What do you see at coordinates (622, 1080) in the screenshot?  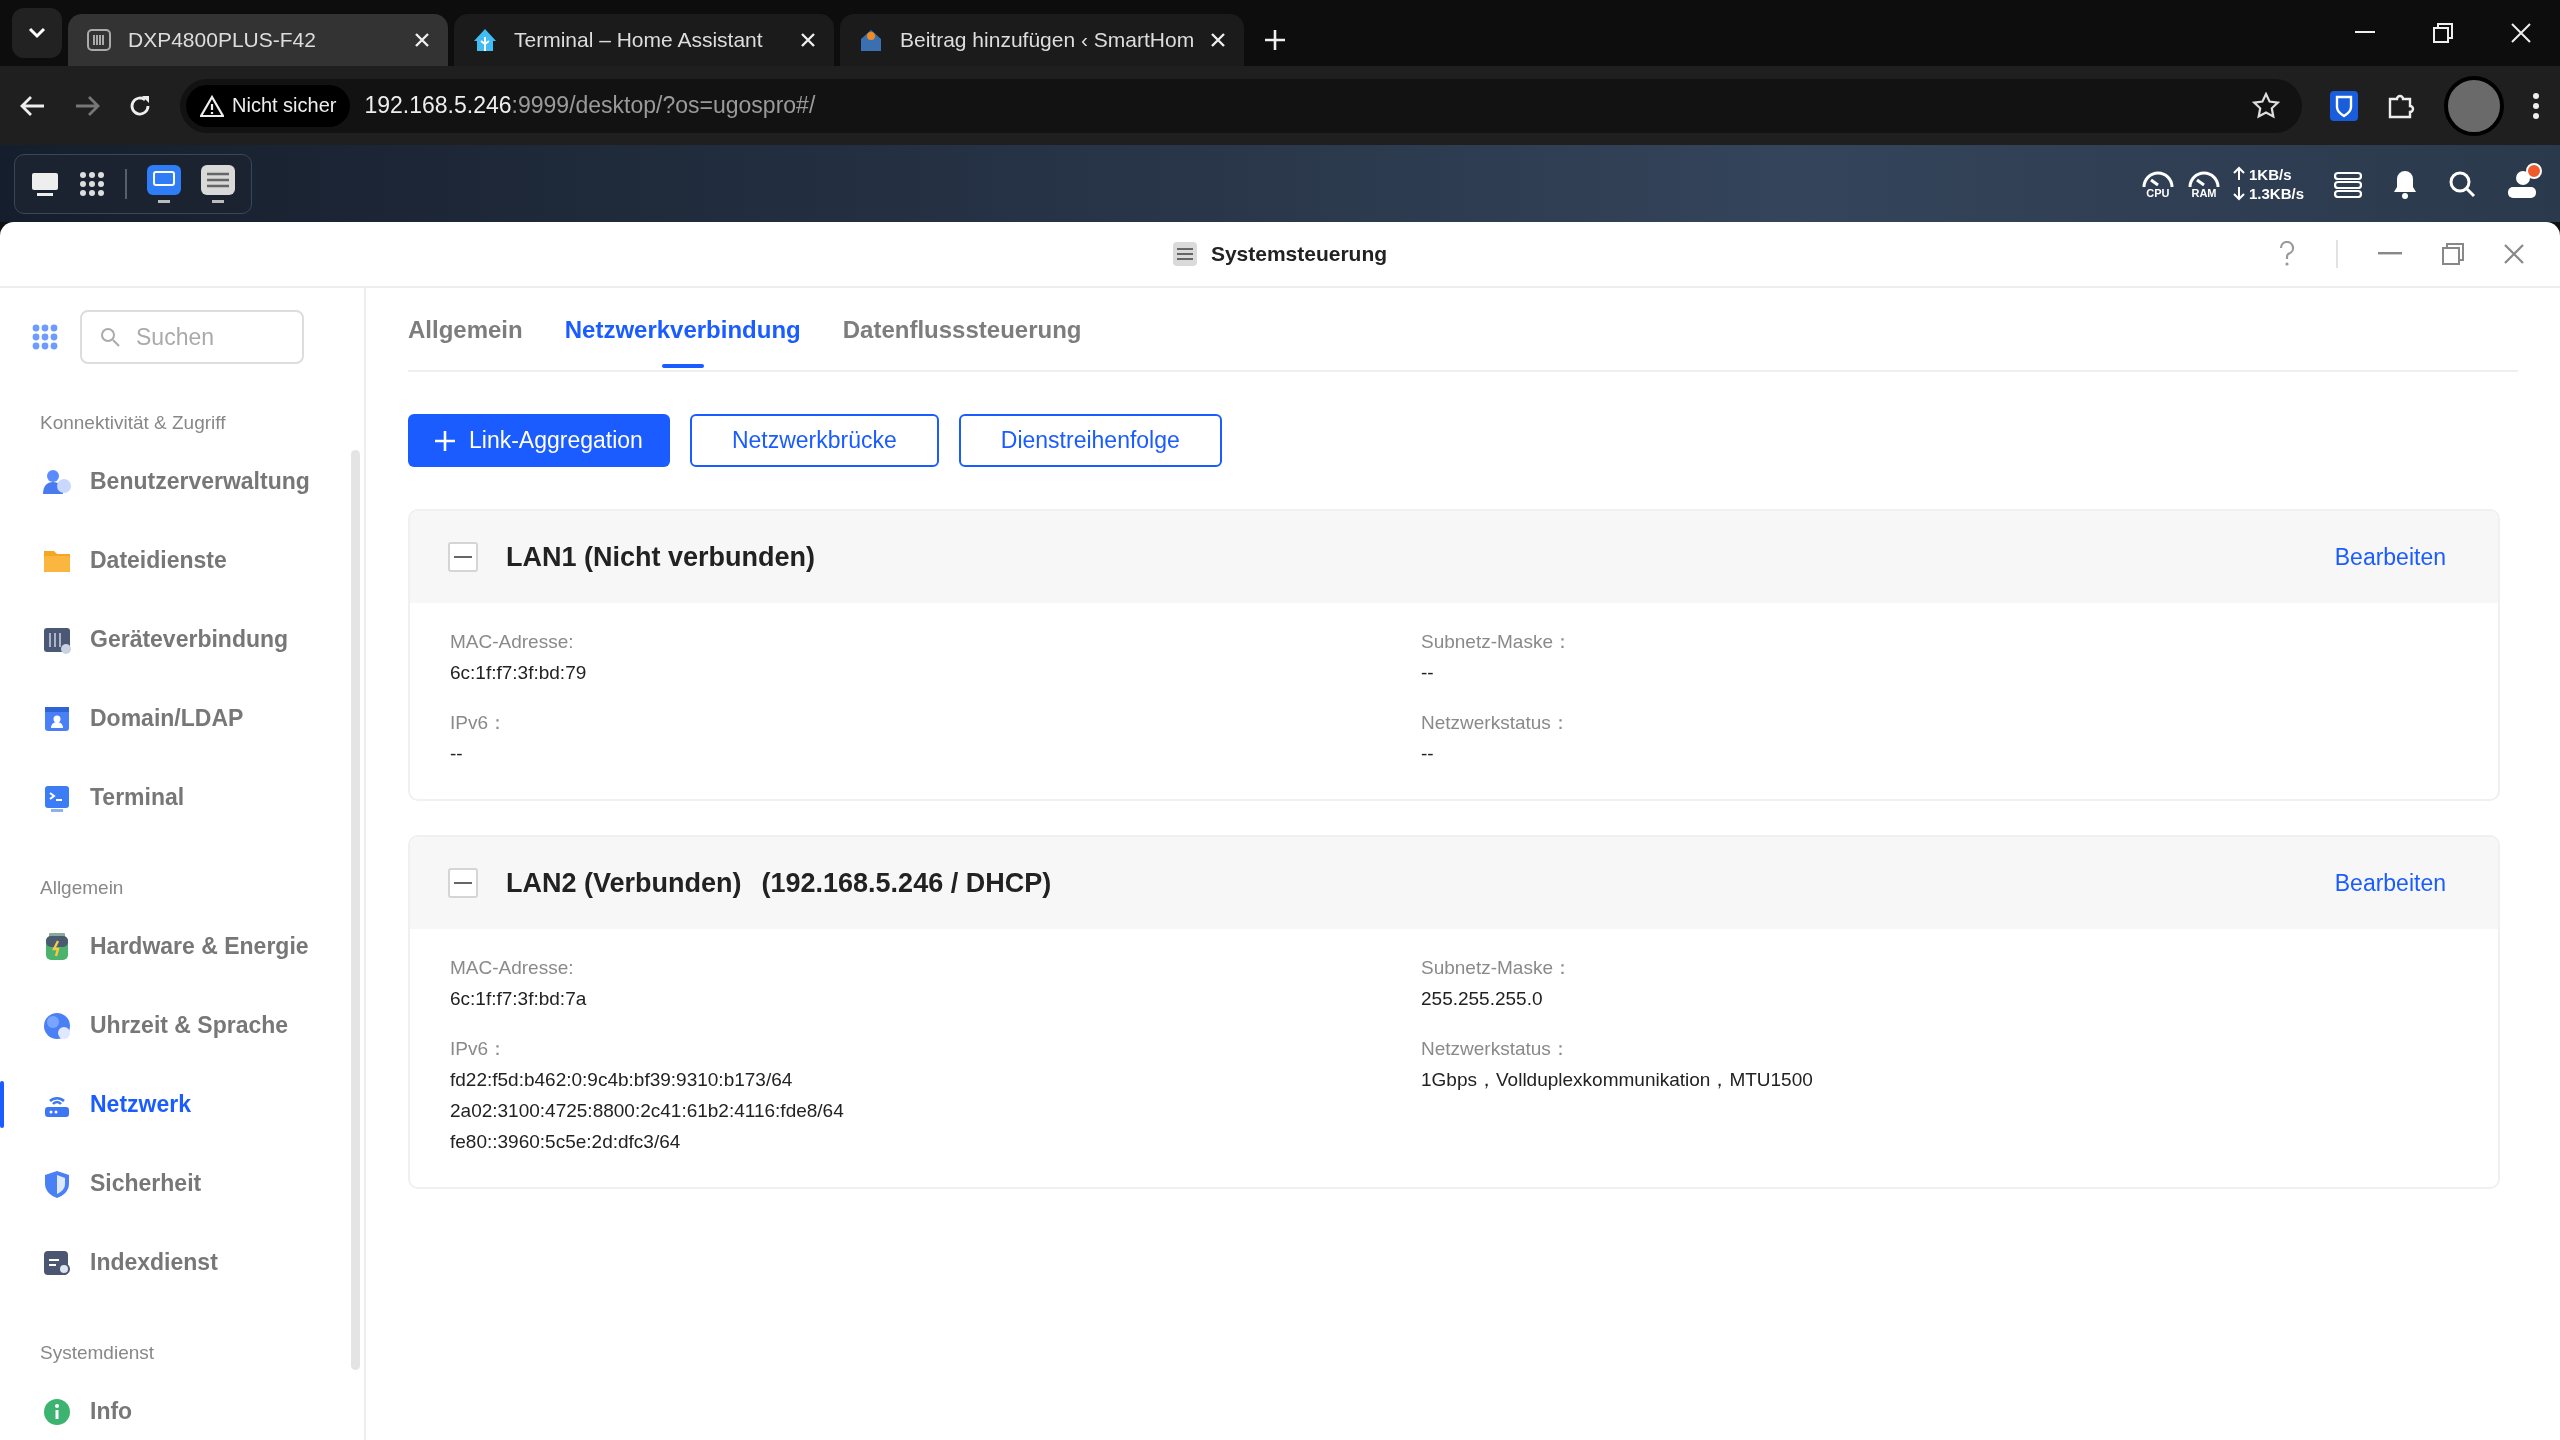 I see `field-value: fd22:f5d:b462:0:9c4b:bf39:9310:b173/64` at bounding box center [622, 1080].